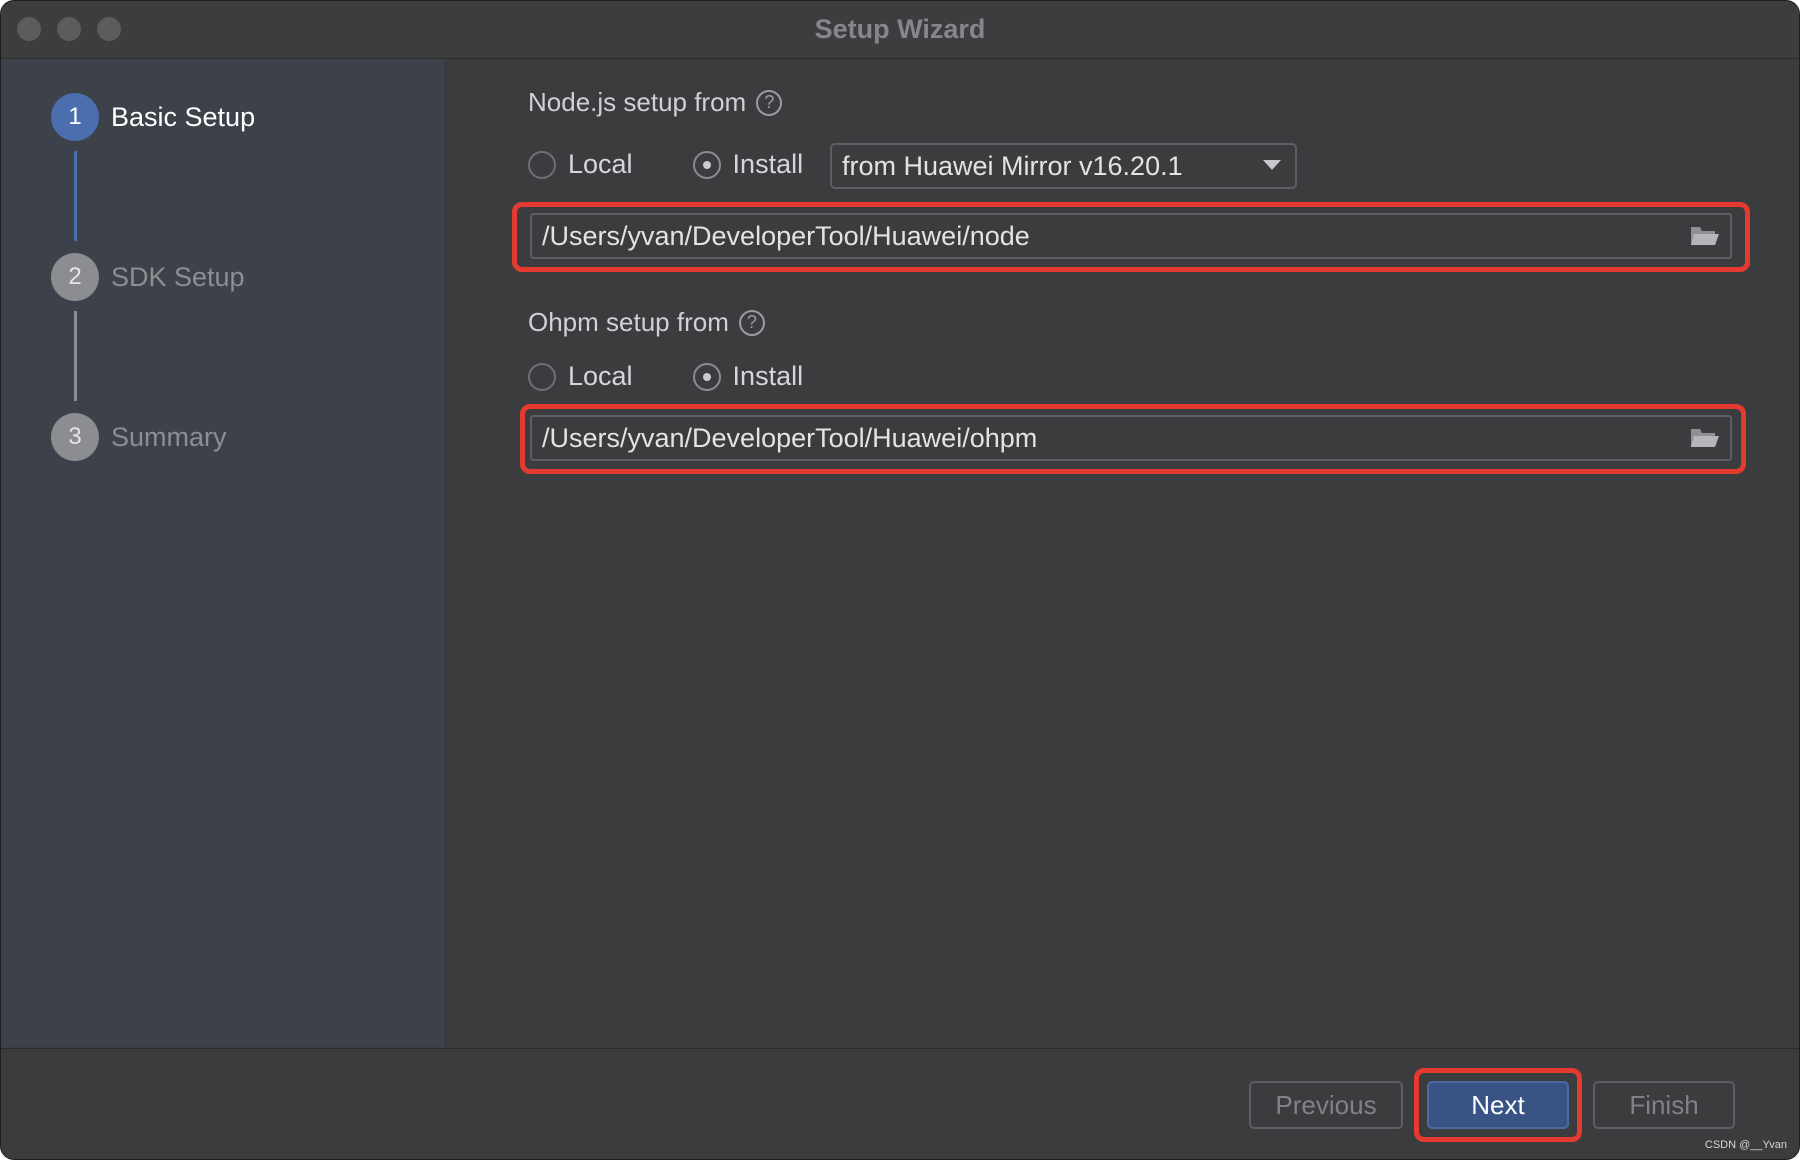 This screenshot has width=1800, height=1160. What do you see at coordinates (1131, 438) in the screenshot?
I see `ohpm-path-field: /Users/yvan/DeveloperTool/Huawei/ohpm` at bounding box center [1131, 438].